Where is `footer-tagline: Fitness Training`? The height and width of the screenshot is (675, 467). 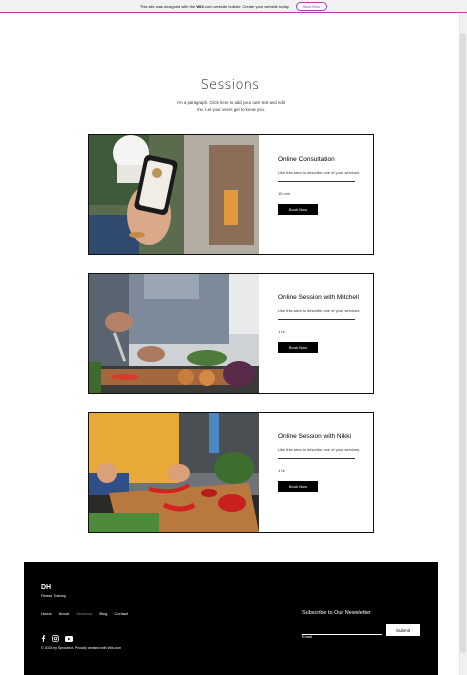 footer-tagline: Fitness Training is located at coordinates (53, 596).